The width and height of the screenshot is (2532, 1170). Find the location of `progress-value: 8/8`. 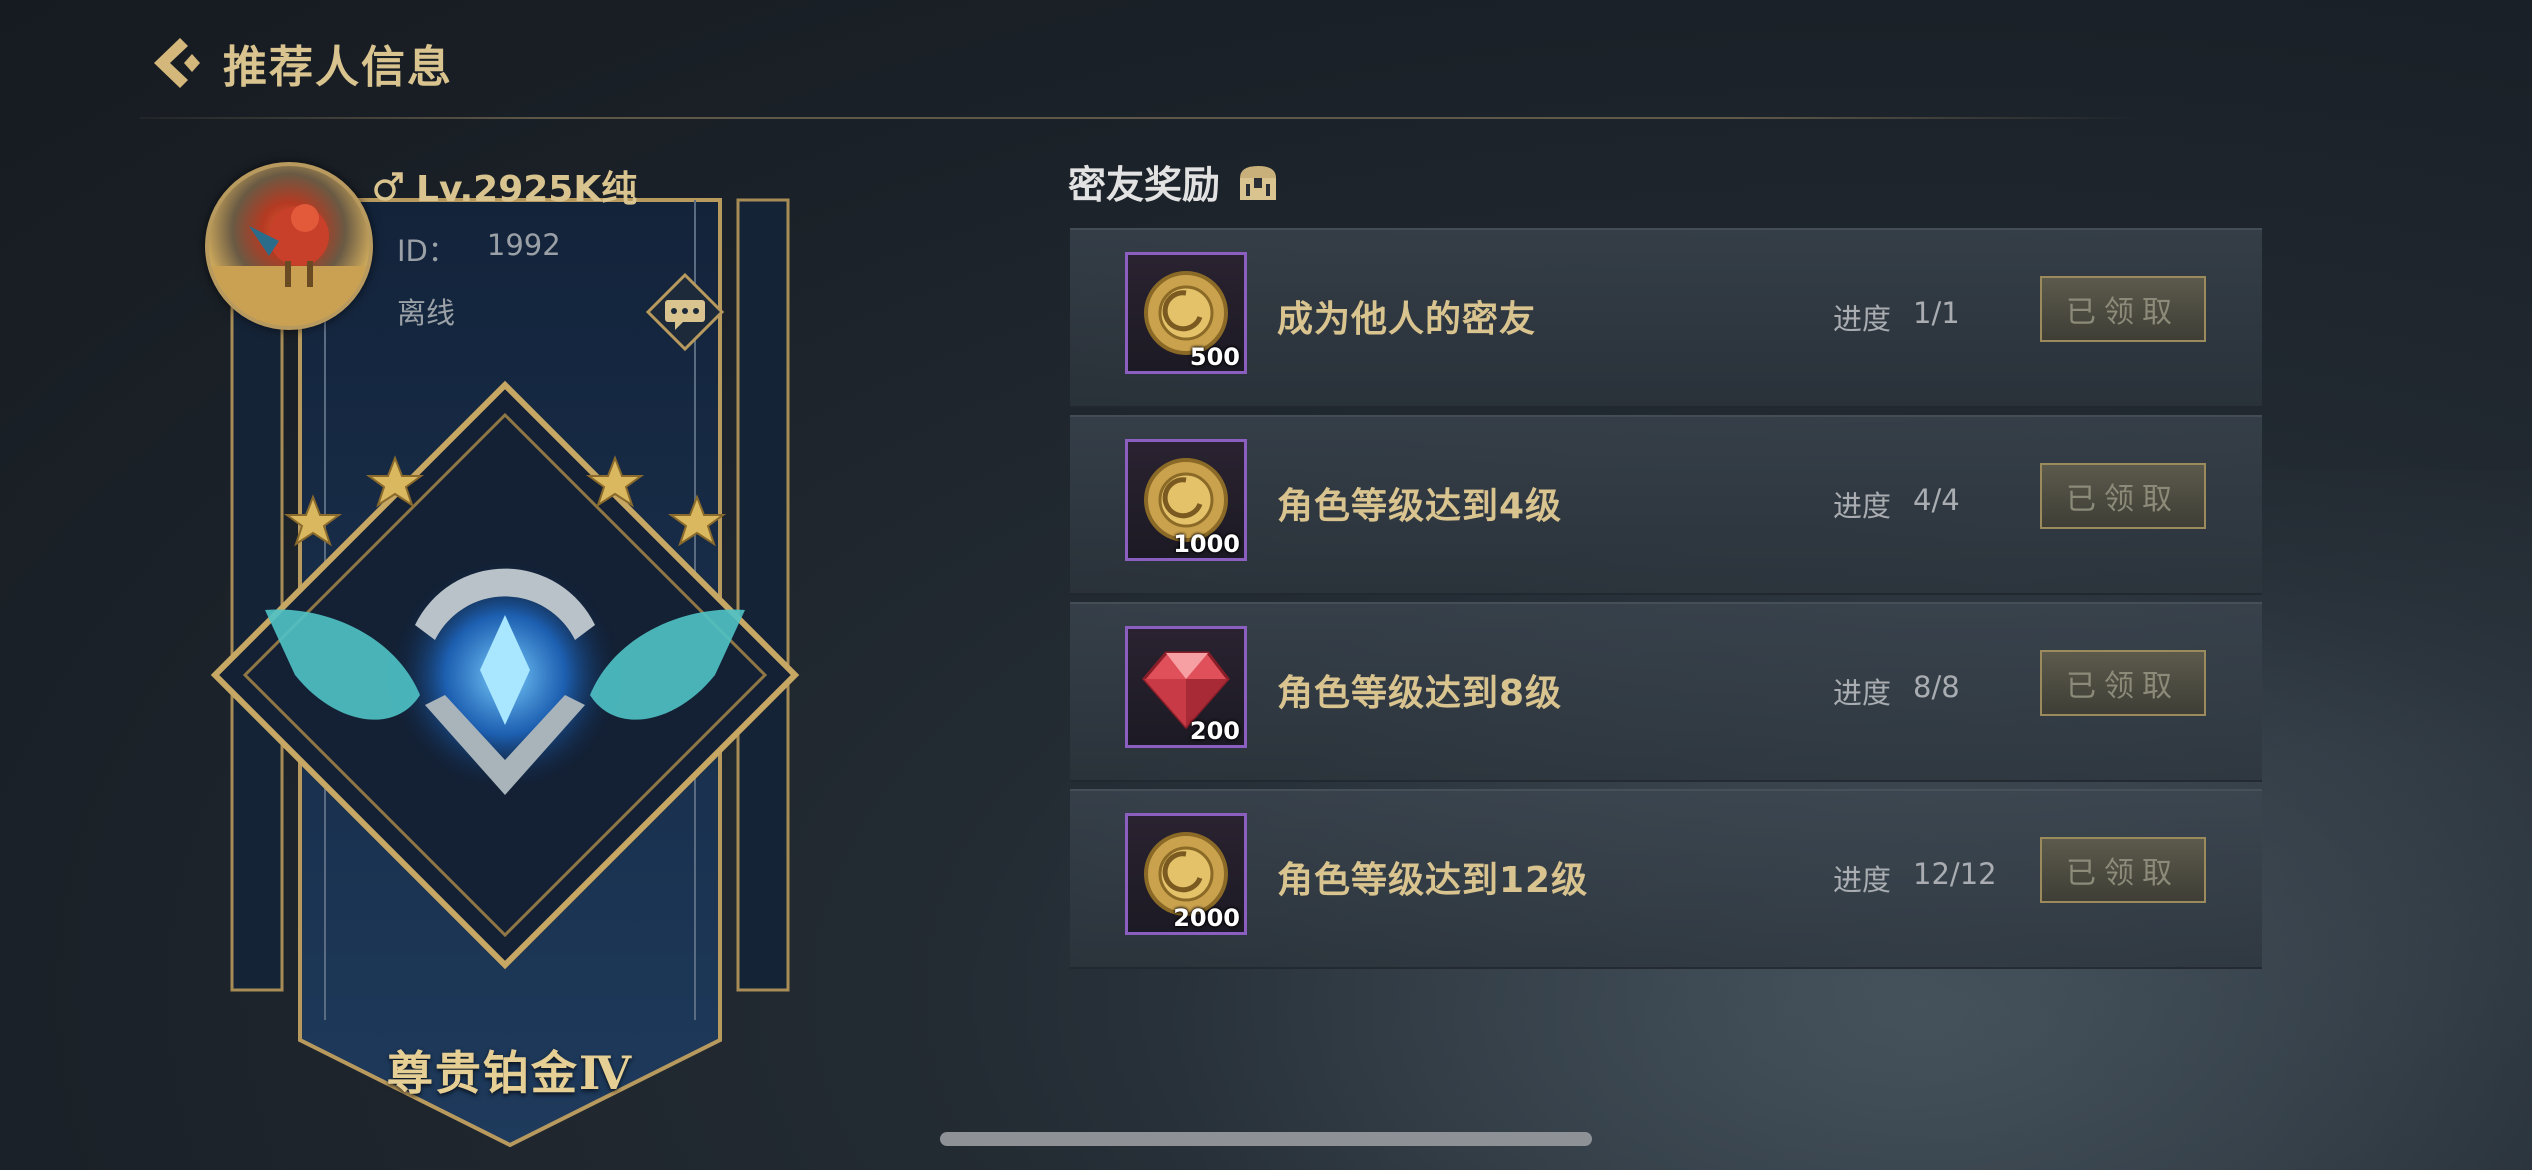

progress-value: 8/8 is located at coordinates (1936, 687).